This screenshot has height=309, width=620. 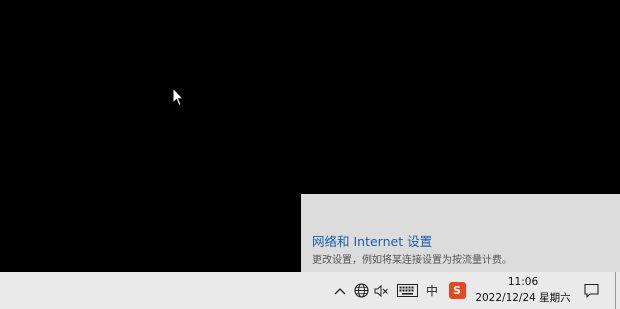 I want to click on clock-time: 11:06, so click(x=523, y=282).